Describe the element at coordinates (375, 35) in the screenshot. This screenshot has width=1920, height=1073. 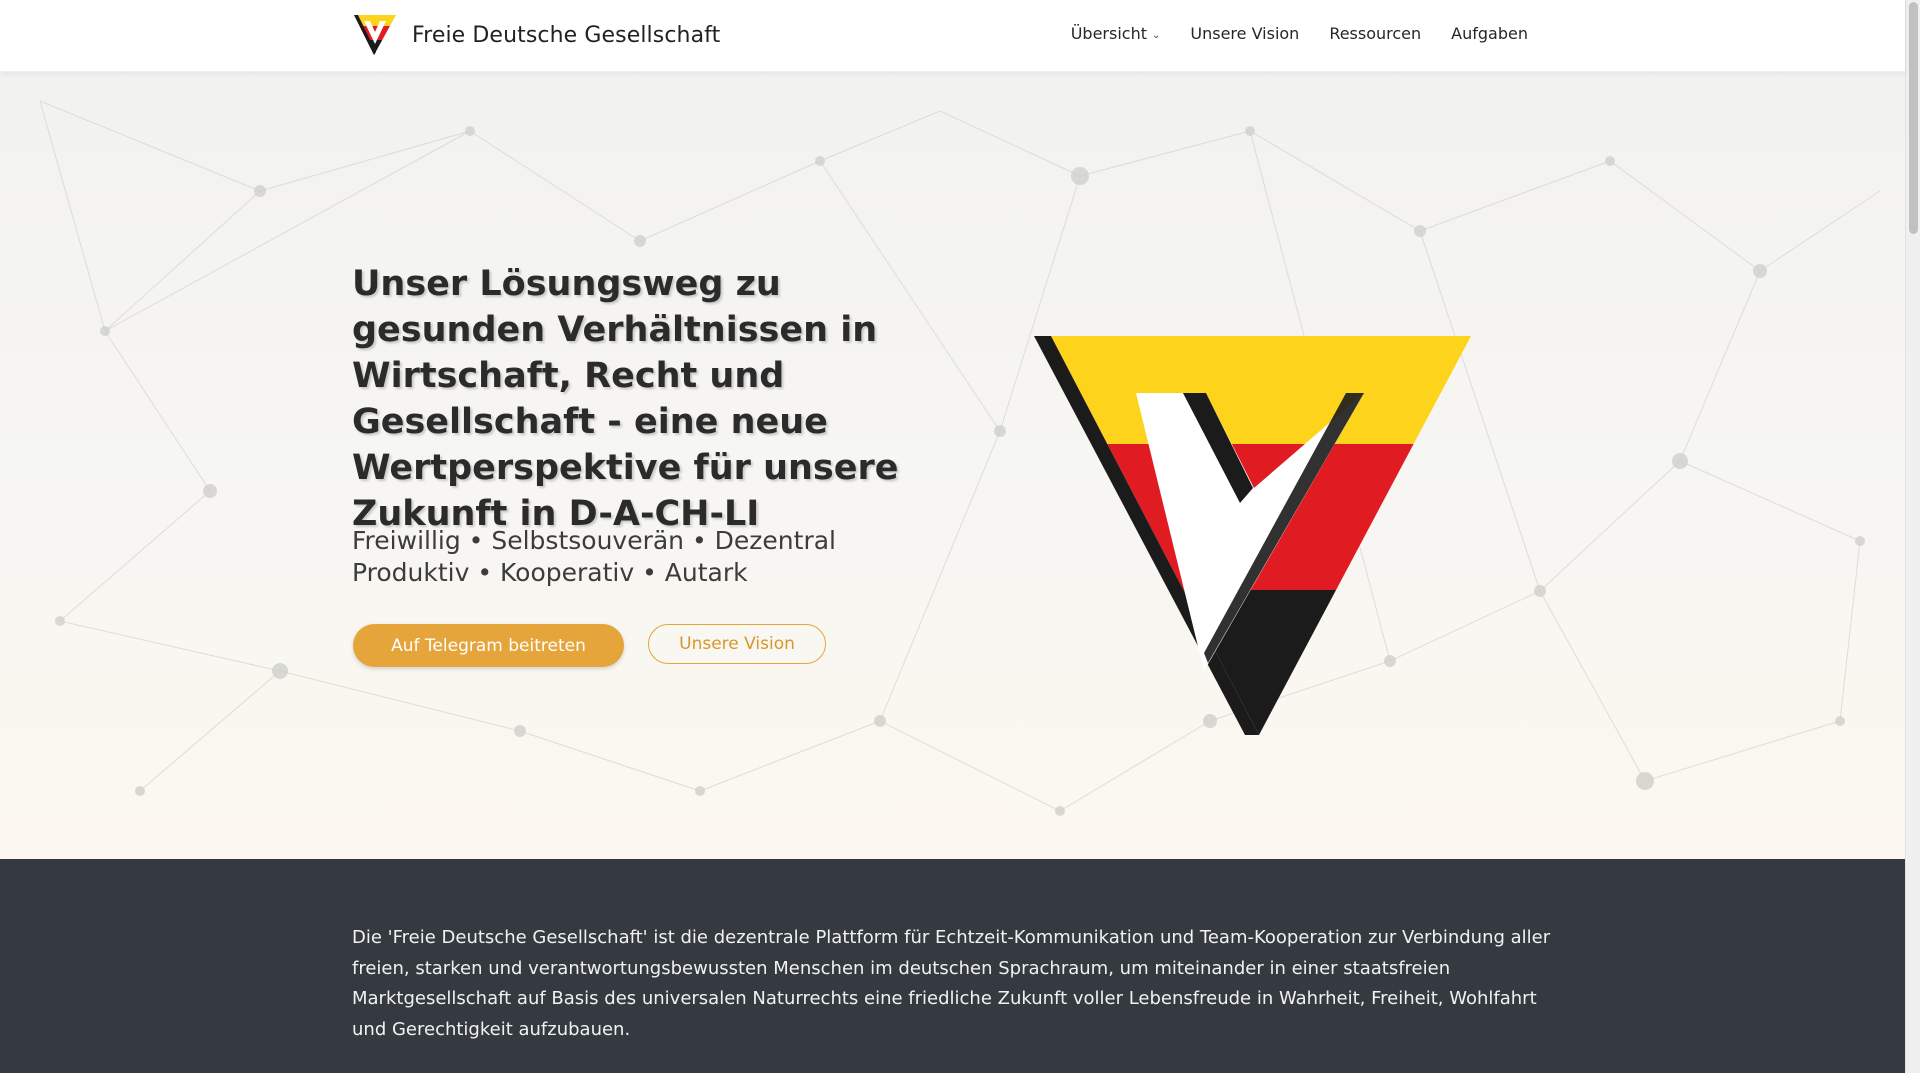
I see `fdg-logo-icon` at that location.